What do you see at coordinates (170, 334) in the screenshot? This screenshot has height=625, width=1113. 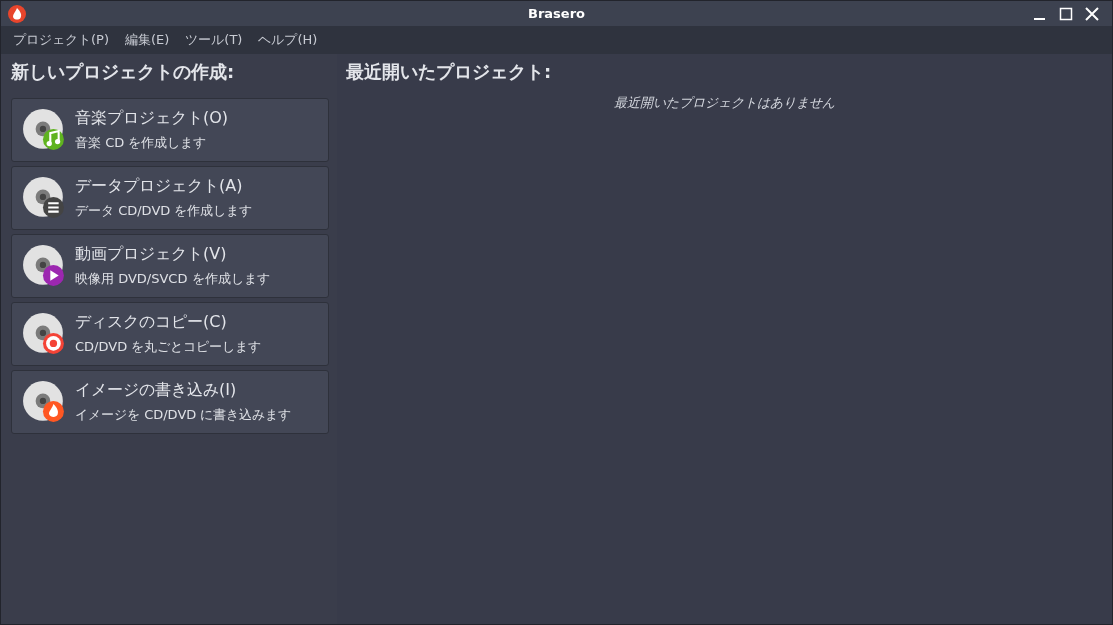 I see `project-button: ディスクのコピー(C) CD/DVD を丸ごとコピーします` at bounding box center [170, 334].